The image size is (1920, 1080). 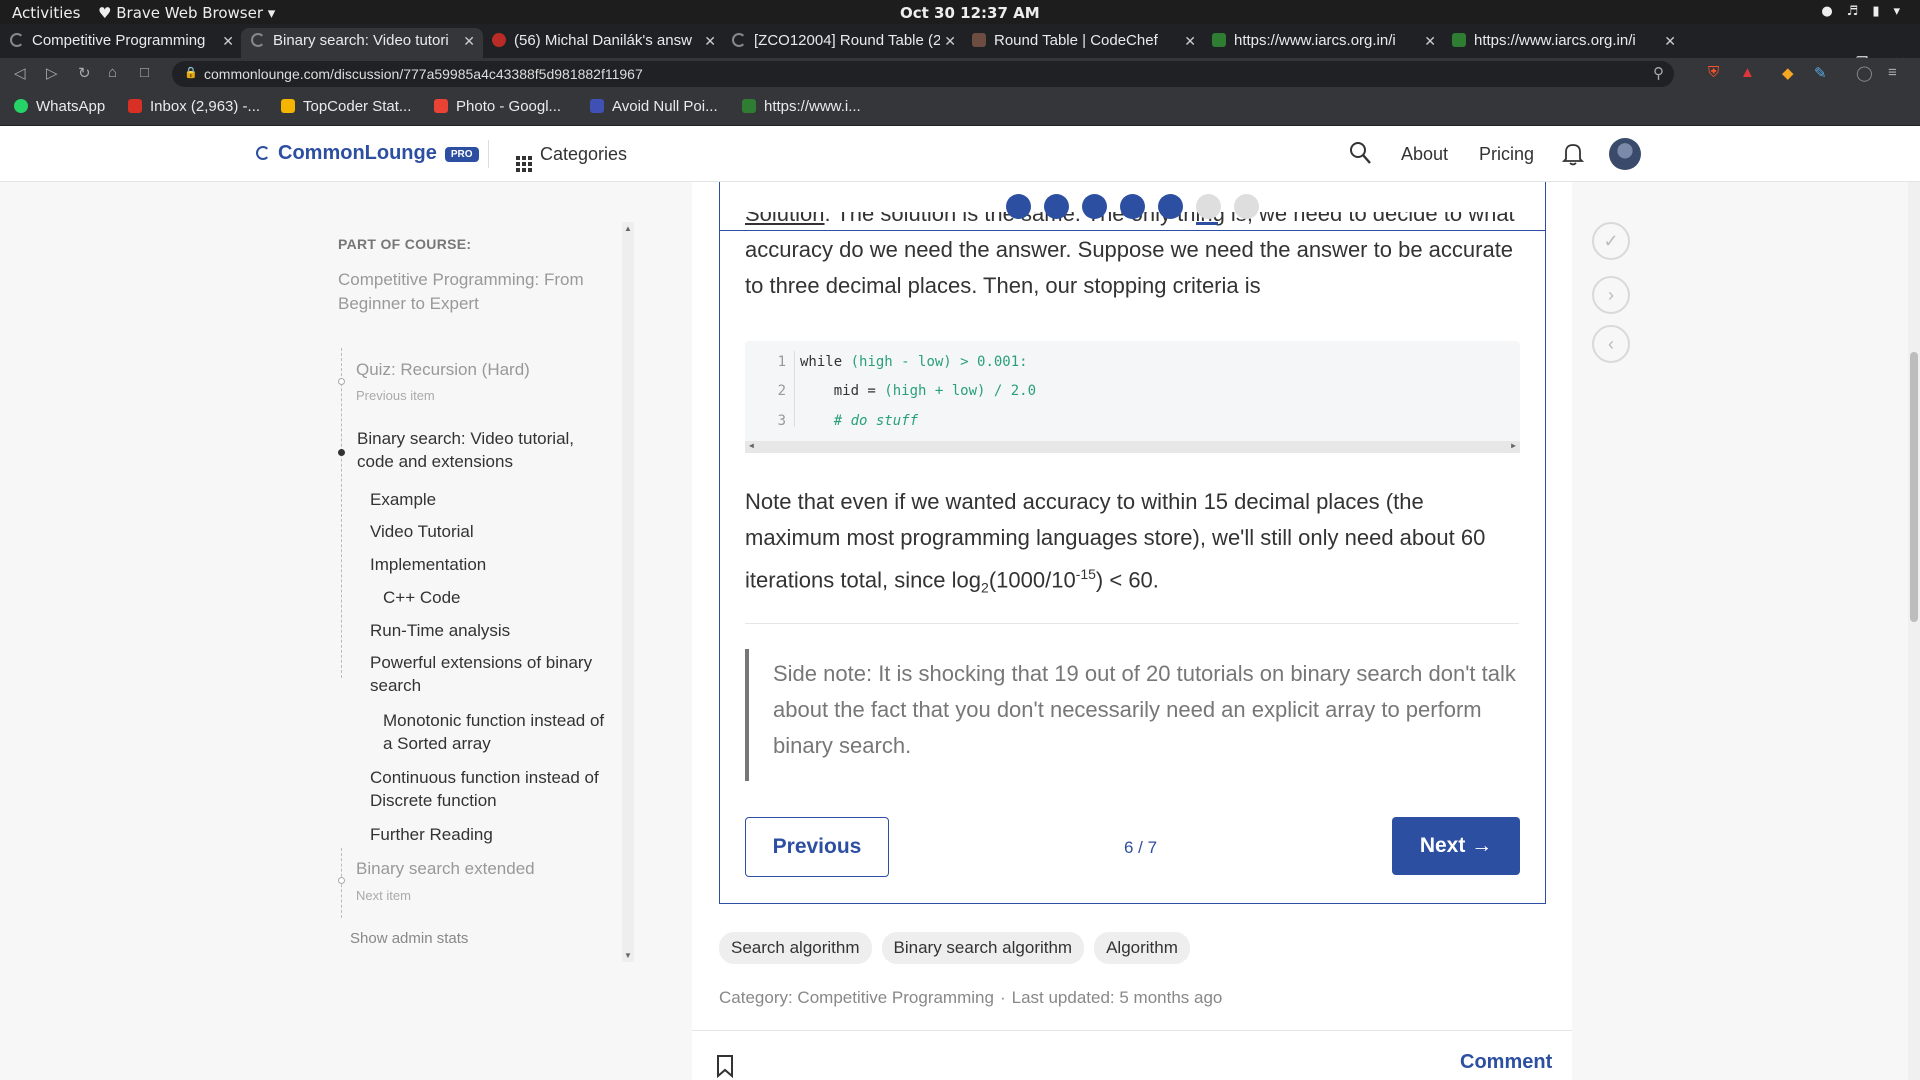 I want to click on tab-zco-round-table: [ZCO12004] Round Table (2 ✕, so click(x=843, y=43).